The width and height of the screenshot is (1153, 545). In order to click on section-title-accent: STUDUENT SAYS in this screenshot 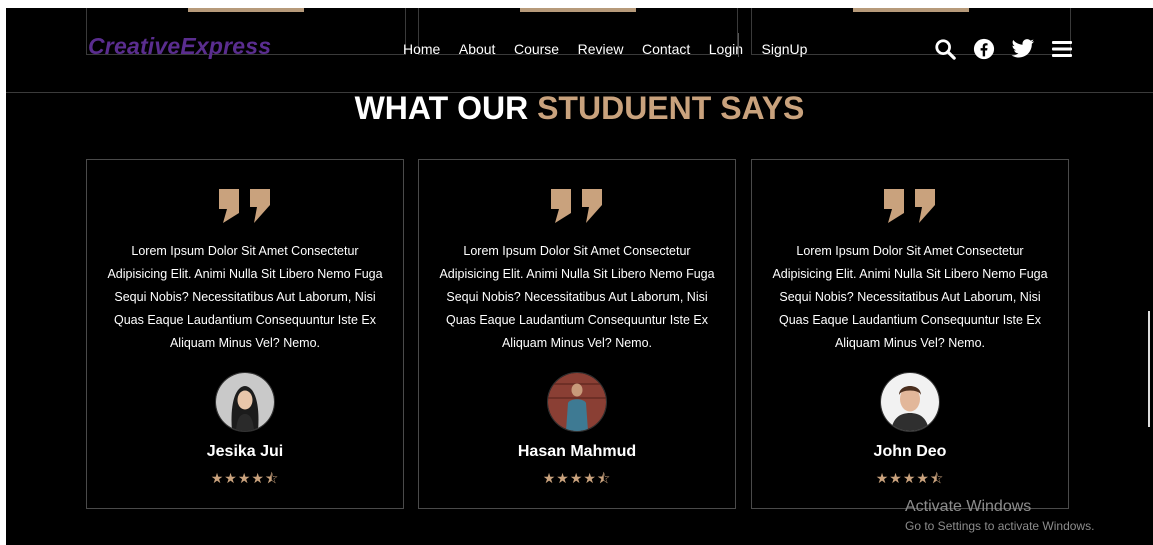, I will do `click(671, 108)`.